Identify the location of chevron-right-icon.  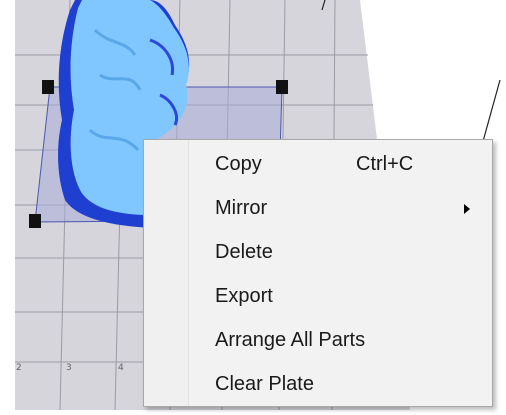
(467, 209).